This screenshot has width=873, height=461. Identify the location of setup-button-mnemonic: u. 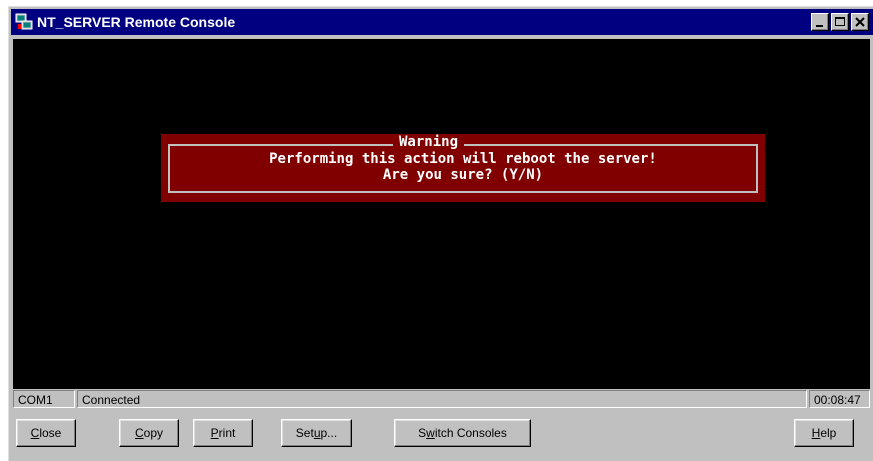
(317, 433).